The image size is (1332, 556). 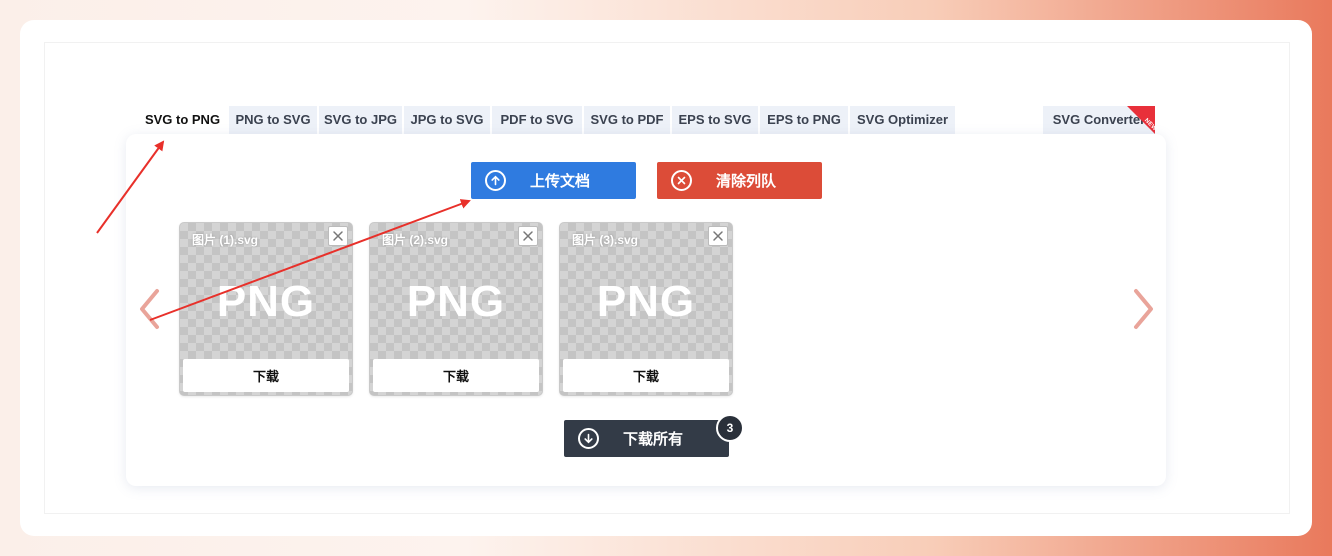 What do you see at coordinates (225, 240) in the screenshot?
I see `file-name: 图片 (1).svg` at bounding box center [225, 240].